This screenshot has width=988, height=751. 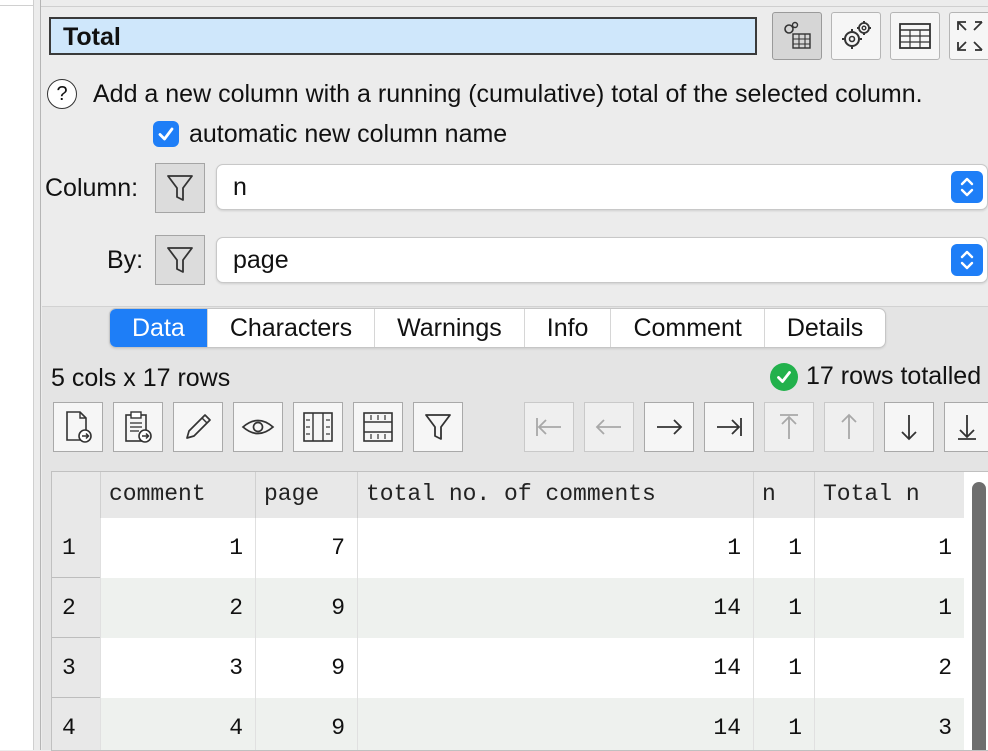 I want to click on by-filter-button, so click(x=180, y=260).